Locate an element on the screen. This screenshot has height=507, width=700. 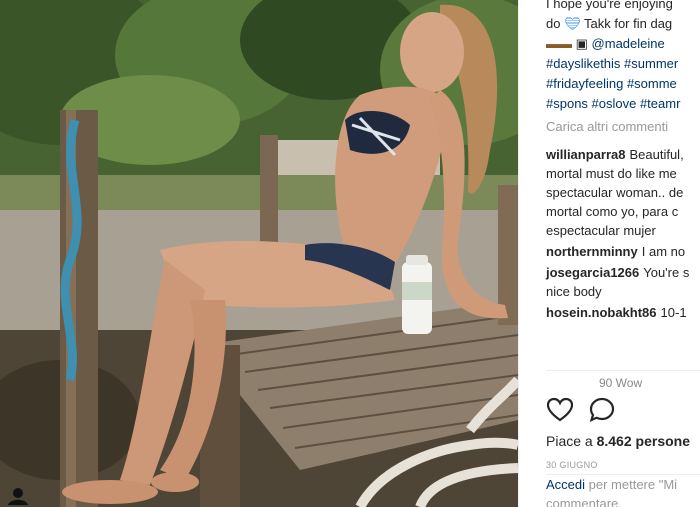
load-more-comments-button: Carica altri commenti is located at coordinates (607, 126).